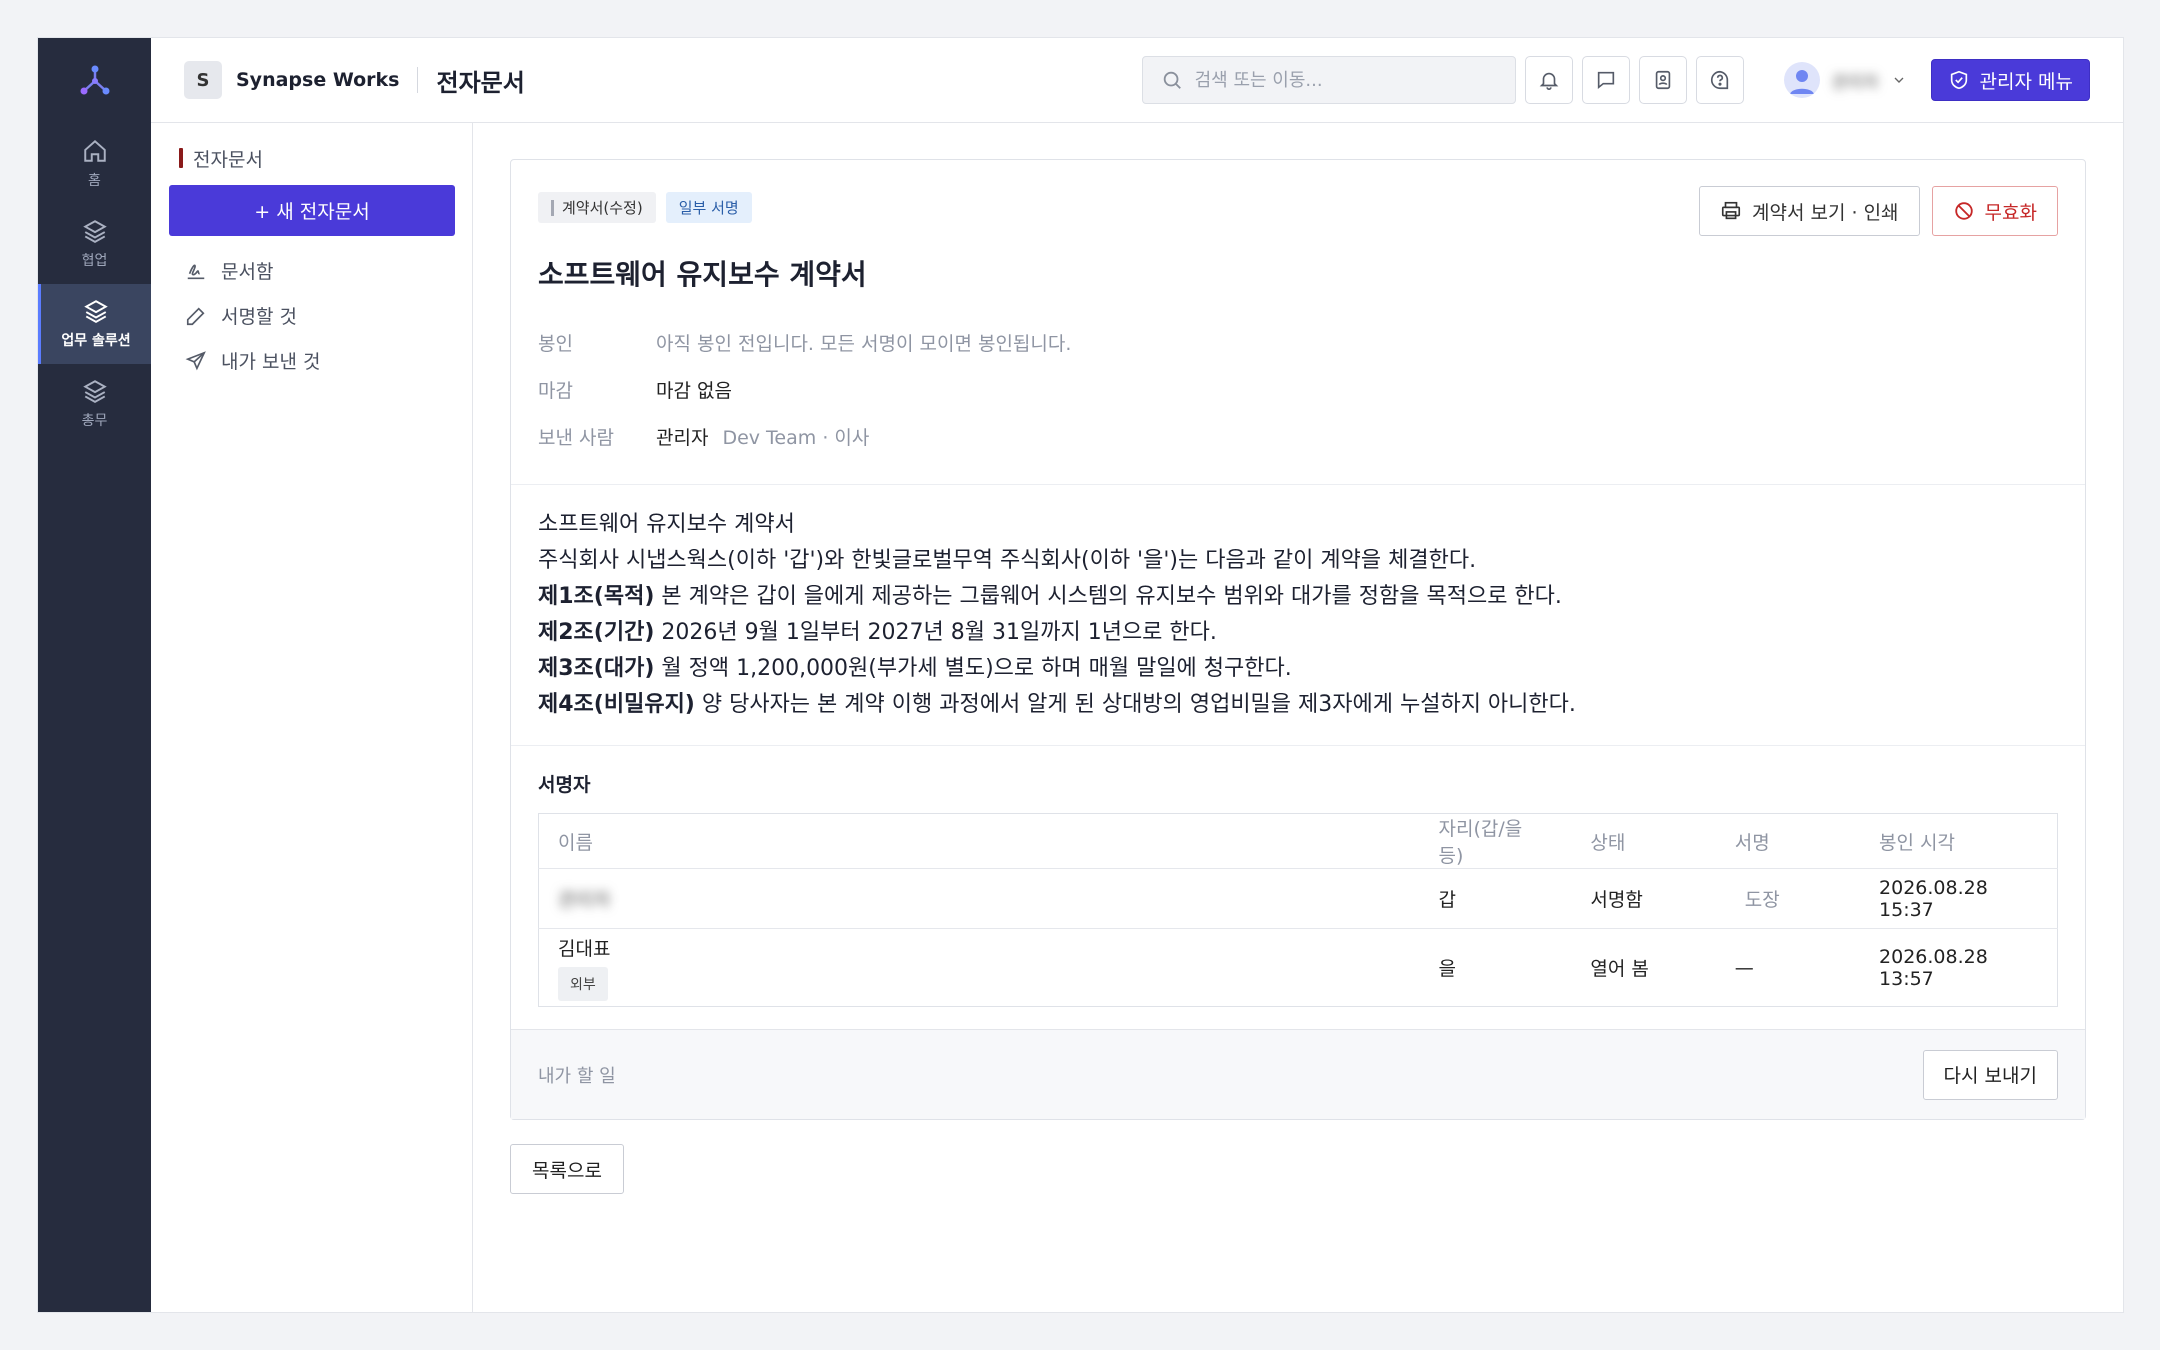 The image size is (2160, 1350). Describe the element at coordinates (682, 438) in the screenshot. I see `sender-name: 관리자` at that location.